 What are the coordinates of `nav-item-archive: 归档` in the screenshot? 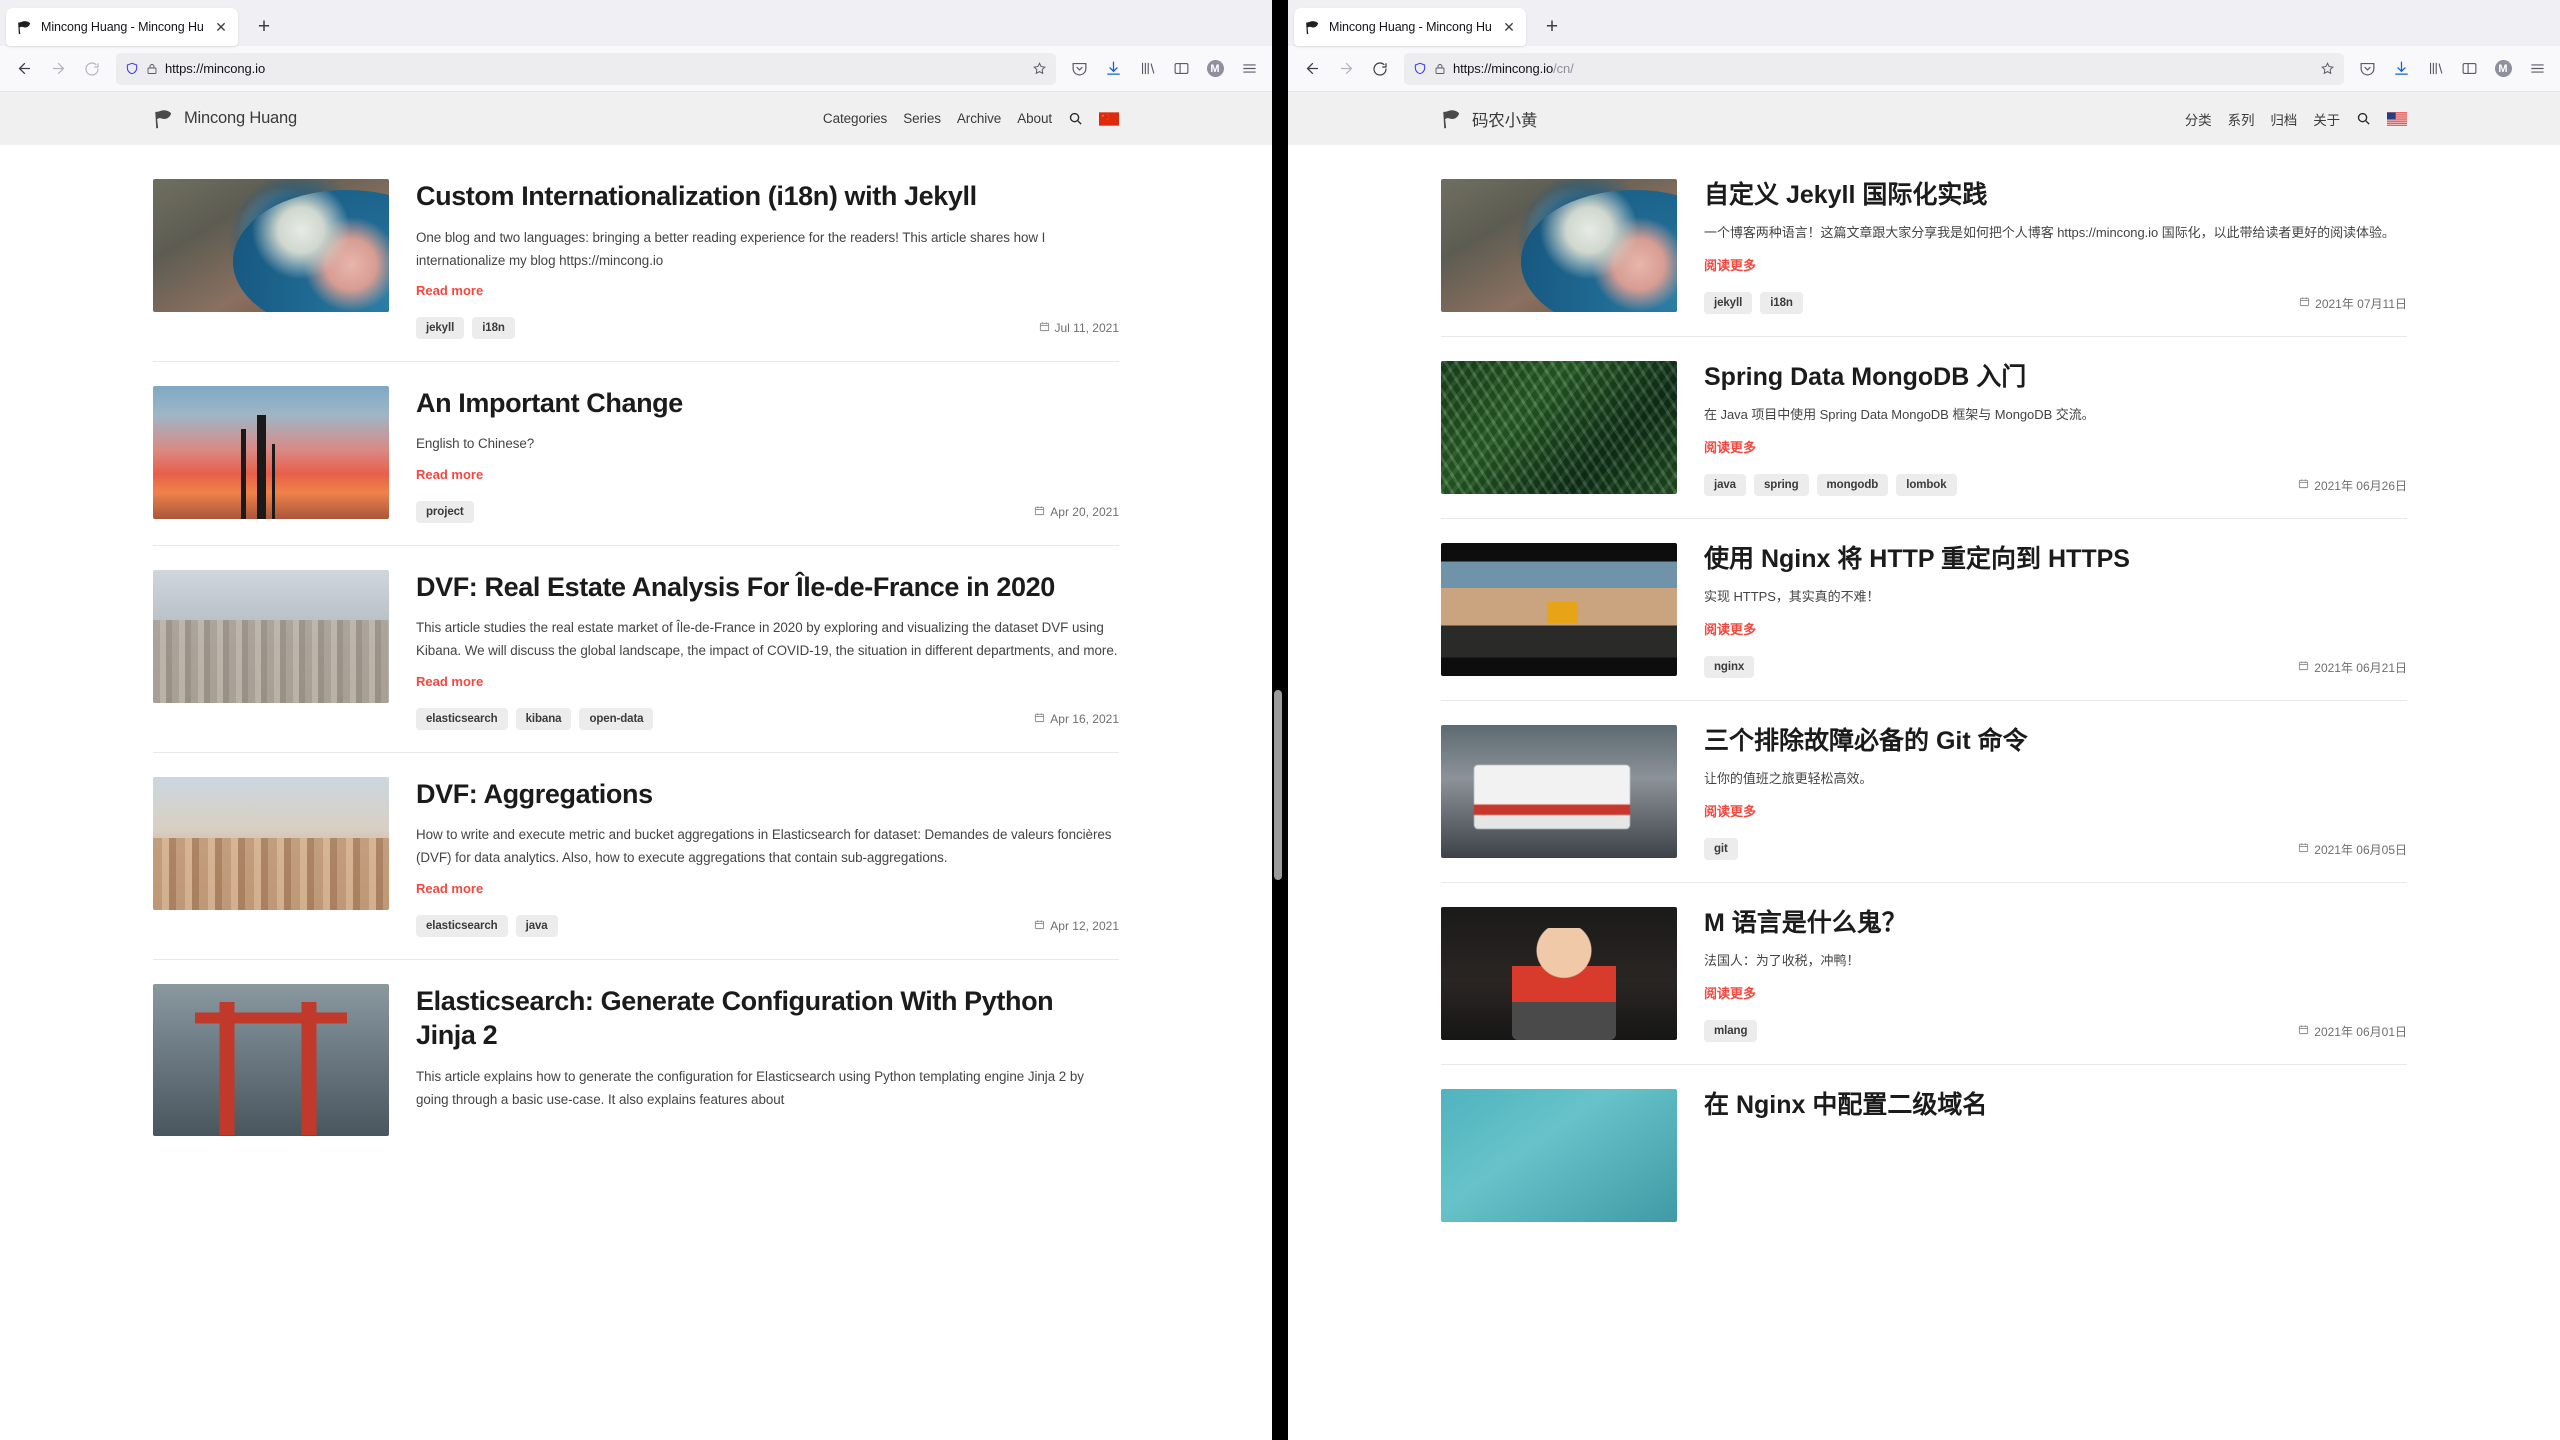 It's located at (2283, 119).